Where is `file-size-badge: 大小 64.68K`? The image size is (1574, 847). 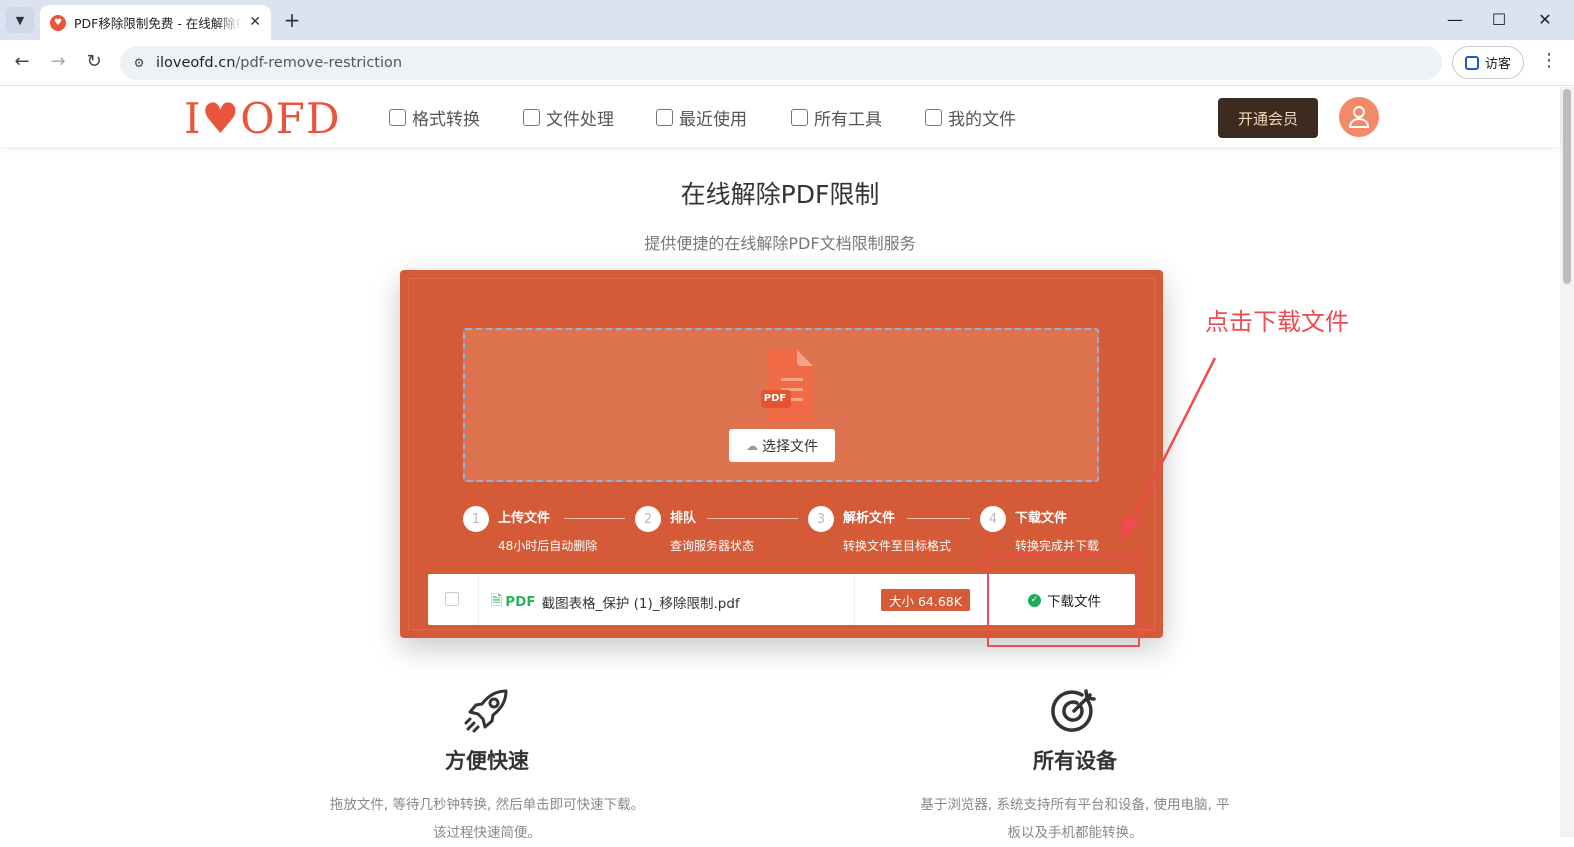 file-size-badge: 大小 64.68K is located at coordinates (925, 600).